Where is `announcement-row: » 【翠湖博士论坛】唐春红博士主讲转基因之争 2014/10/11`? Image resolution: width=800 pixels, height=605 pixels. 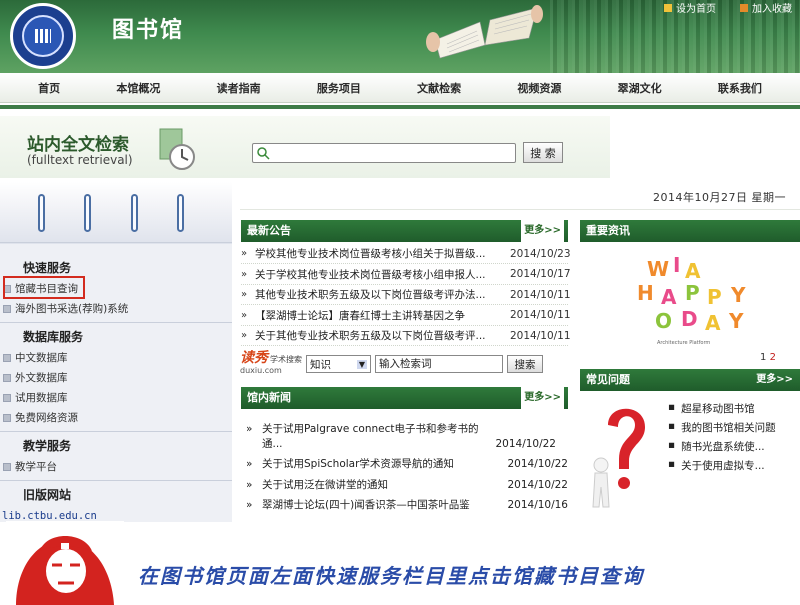 announcement-row: » 【翠湖博士论坛】唐春红博士主讲转基因之争 2014/10/11 is located at coordinates (406, 316).